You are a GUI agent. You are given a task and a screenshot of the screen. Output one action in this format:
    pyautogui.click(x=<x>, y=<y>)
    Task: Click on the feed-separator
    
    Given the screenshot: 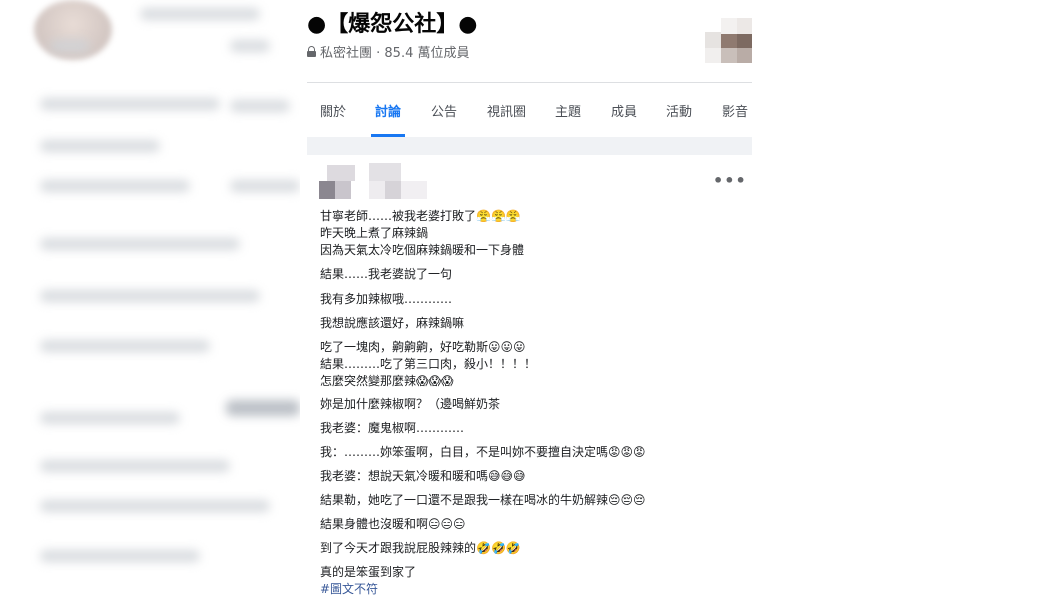 What is the action you would take?
    pyautogui.click(x=529, y=146)
    